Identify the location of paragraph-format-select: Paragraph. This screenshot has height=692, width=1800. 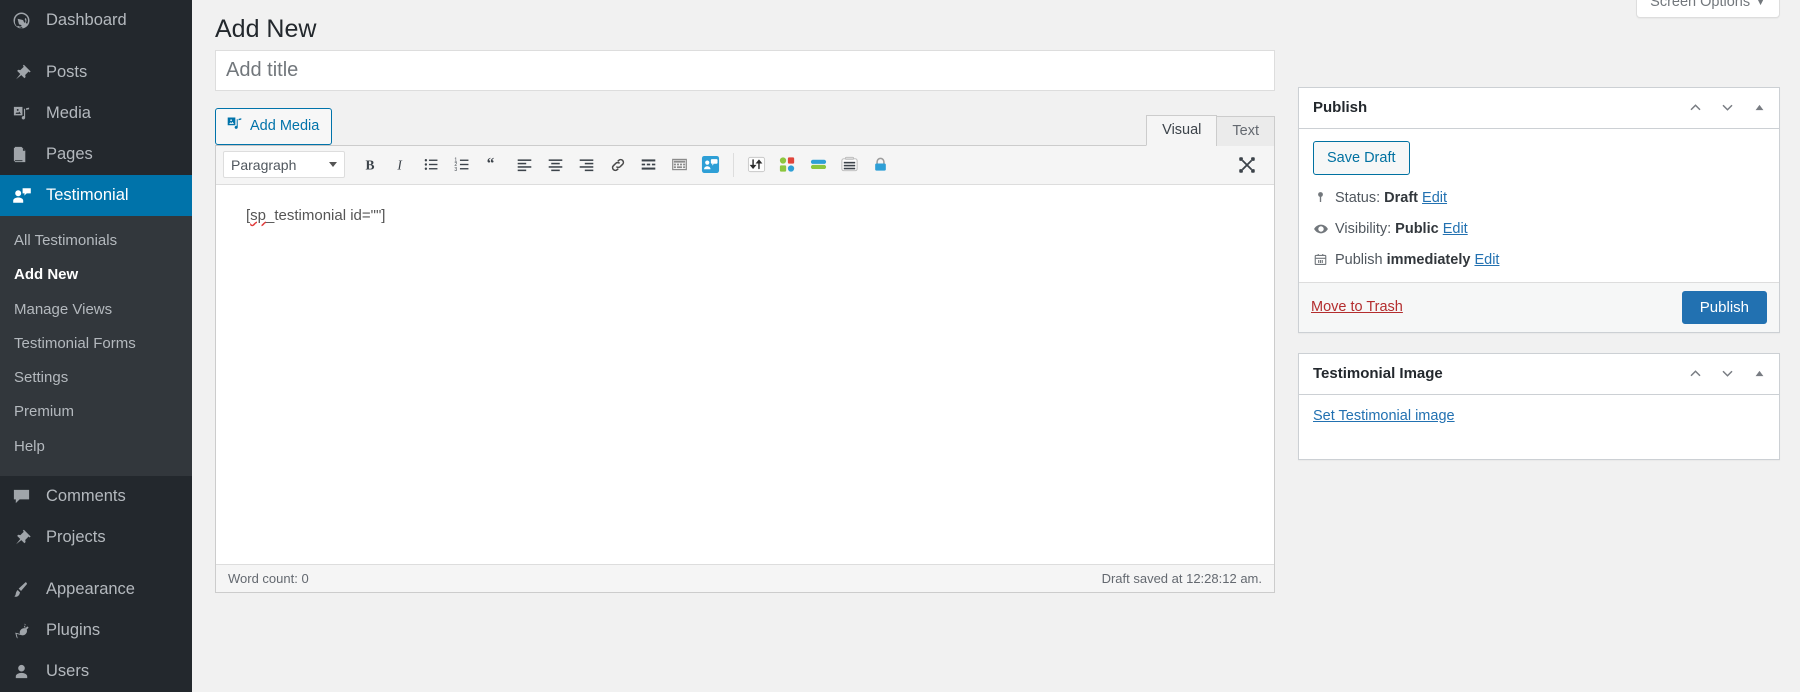
(284, 165).